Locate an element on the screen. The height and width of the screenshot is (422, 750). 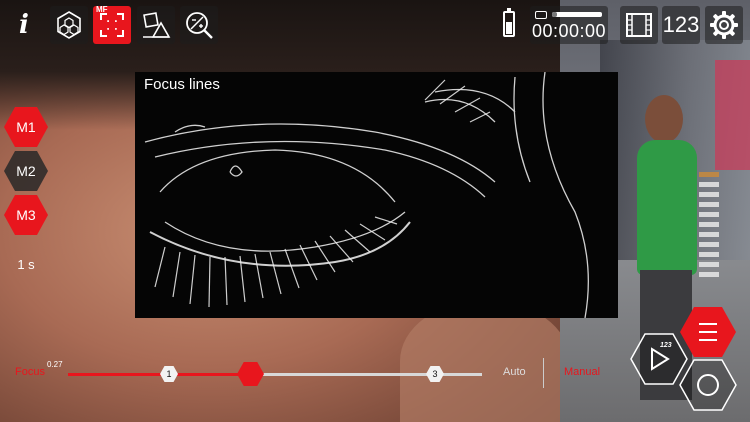
shapes-icon is located at coordinates (157, 25).